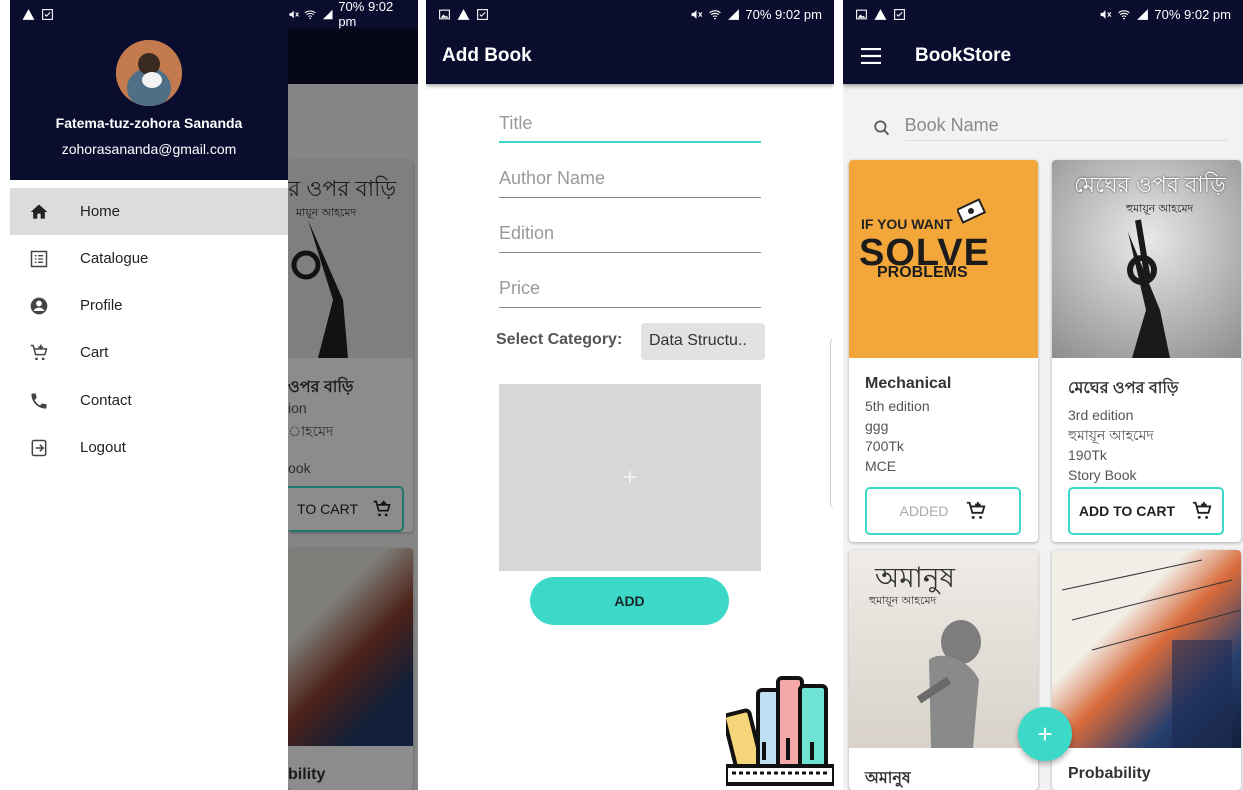 The image size is (1243, 790). I want to click on price-input: Price, so click(630, 288).